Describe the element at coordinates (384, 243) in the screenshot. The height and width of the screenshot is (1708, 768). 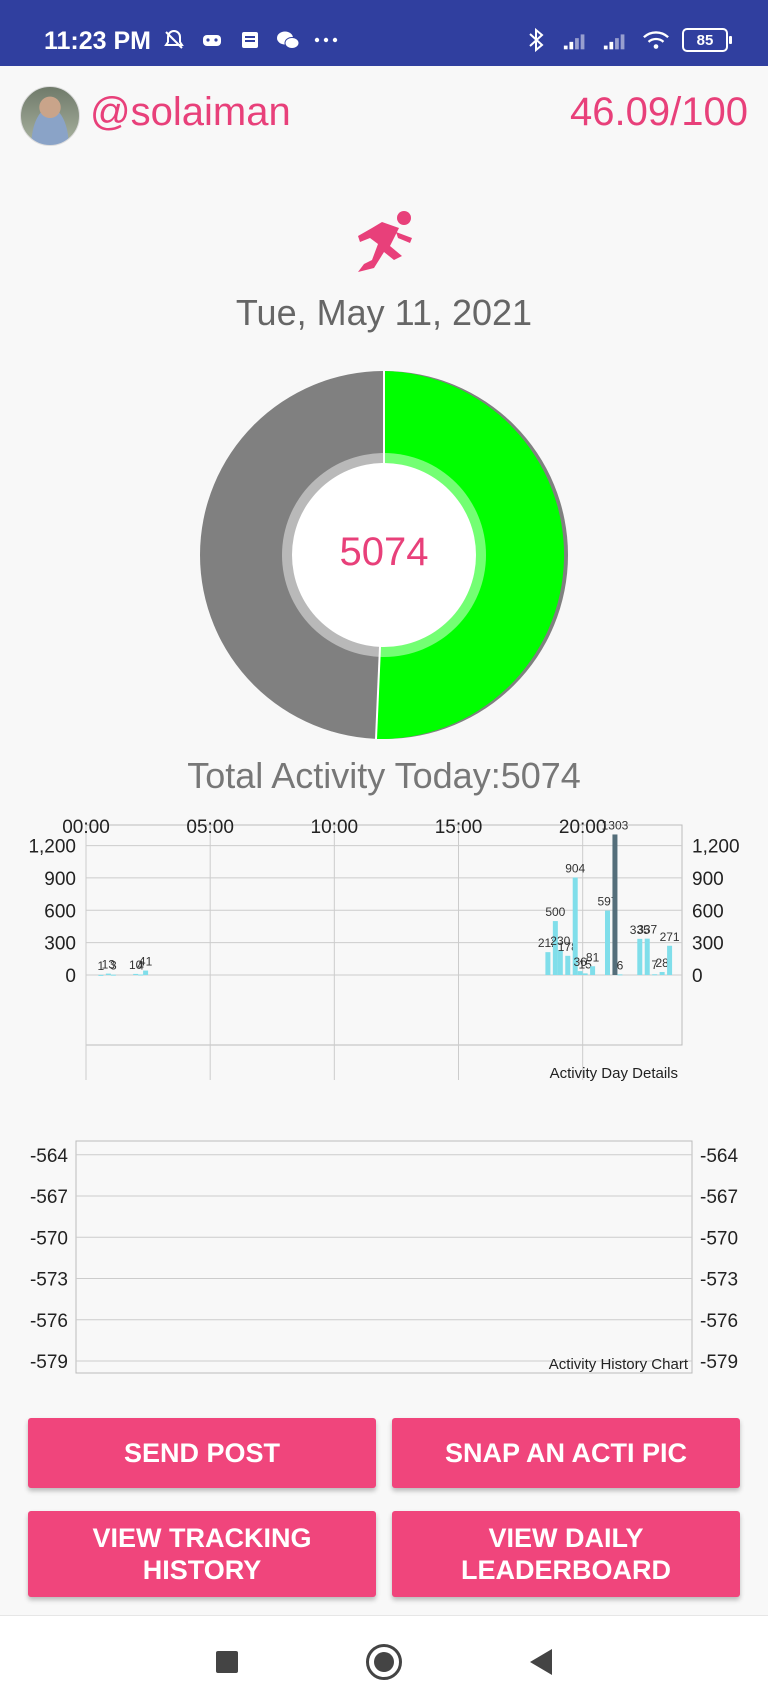
I see `runner-icon` at that location.